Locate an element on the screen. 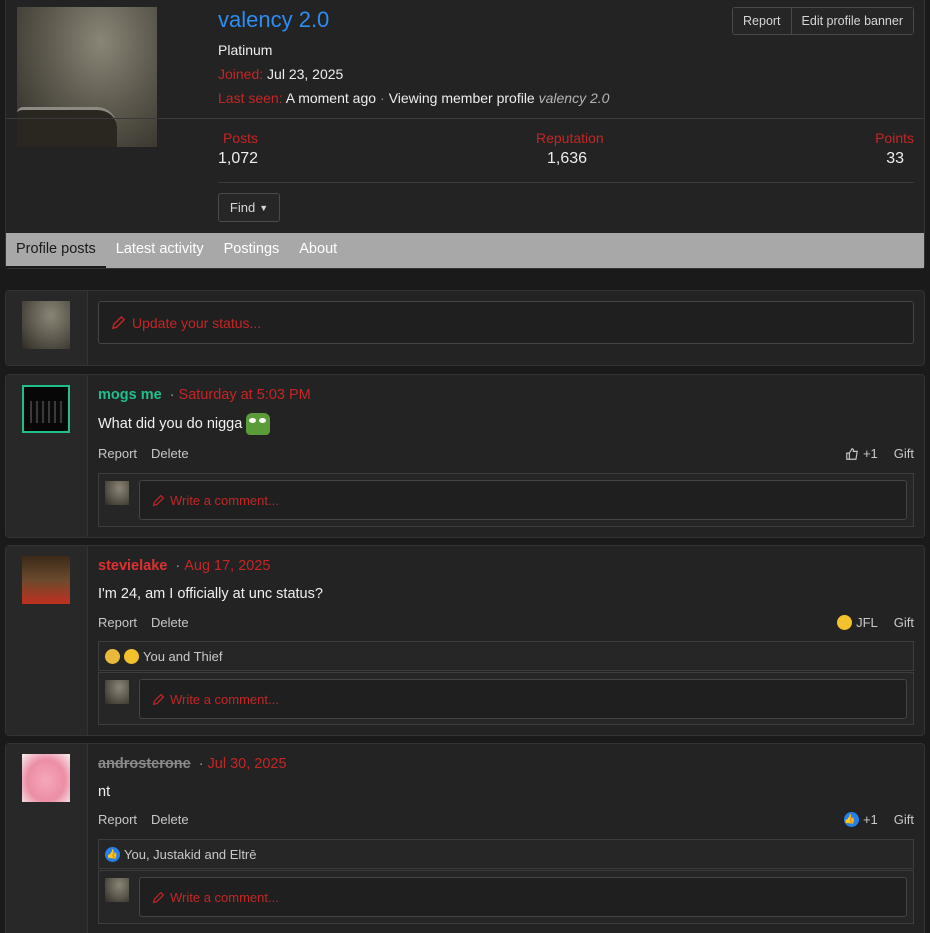 This screenshot has height=933, width=930. profile-username: valency 2.0 is located at coordinates (274, 19).